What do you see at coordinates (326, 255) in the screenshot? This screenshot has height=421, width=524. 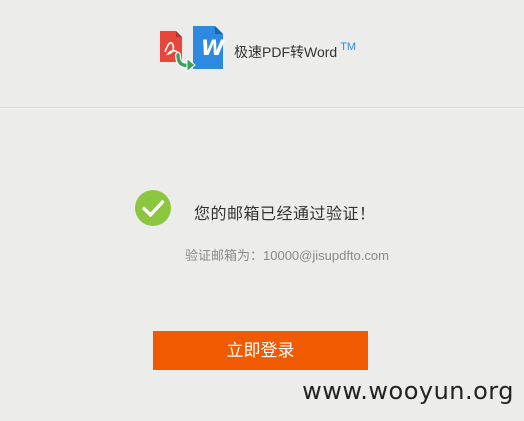 I see `email-value: 10000@jisupdfto.com` at bounding box center [326, 255].